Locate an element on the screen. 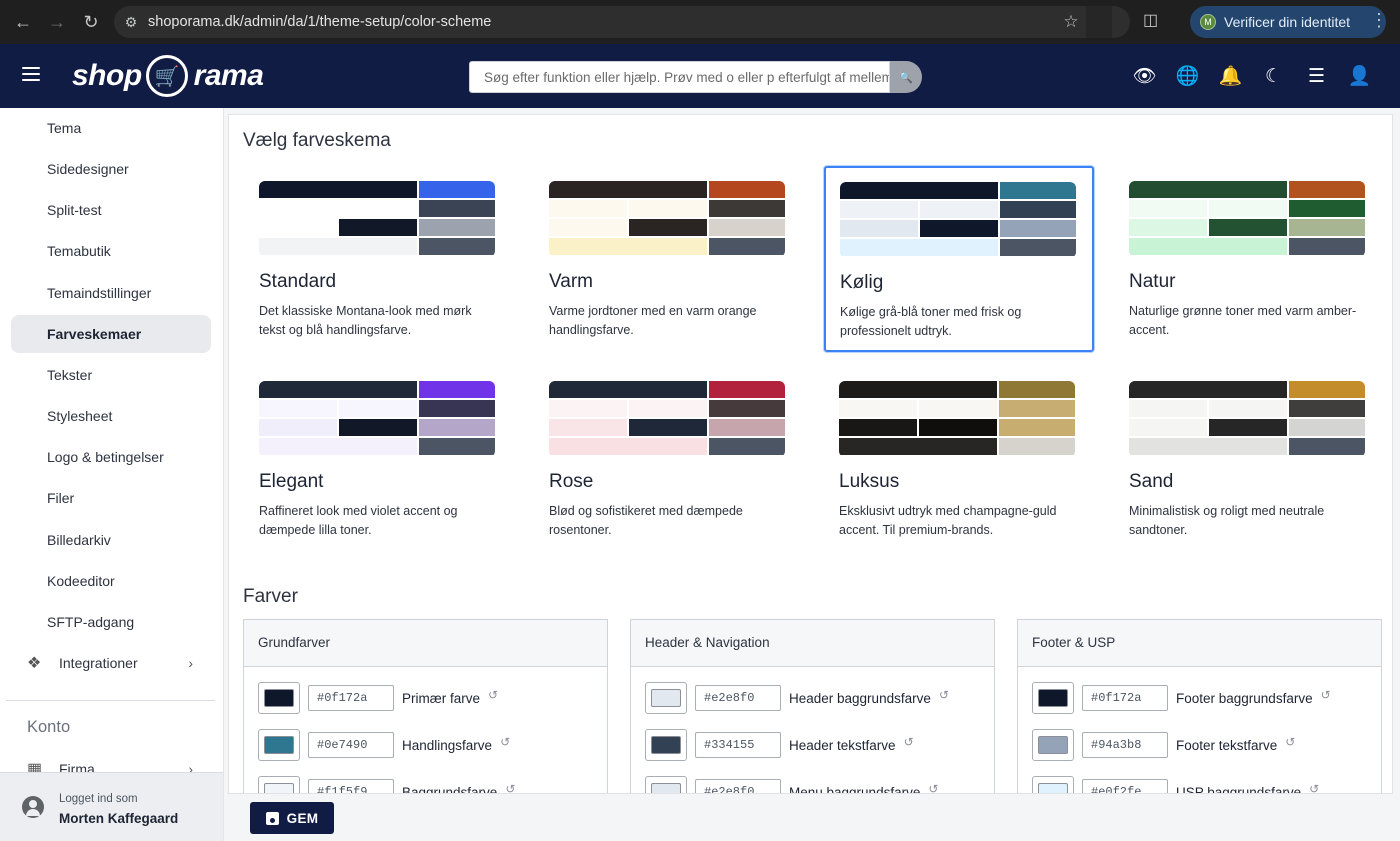 Image resolution: width=1400 pixels, height=841 pixels. sidebar-item-temaindstillinger: Temaindstillinger is located at coordinates (111, 293).